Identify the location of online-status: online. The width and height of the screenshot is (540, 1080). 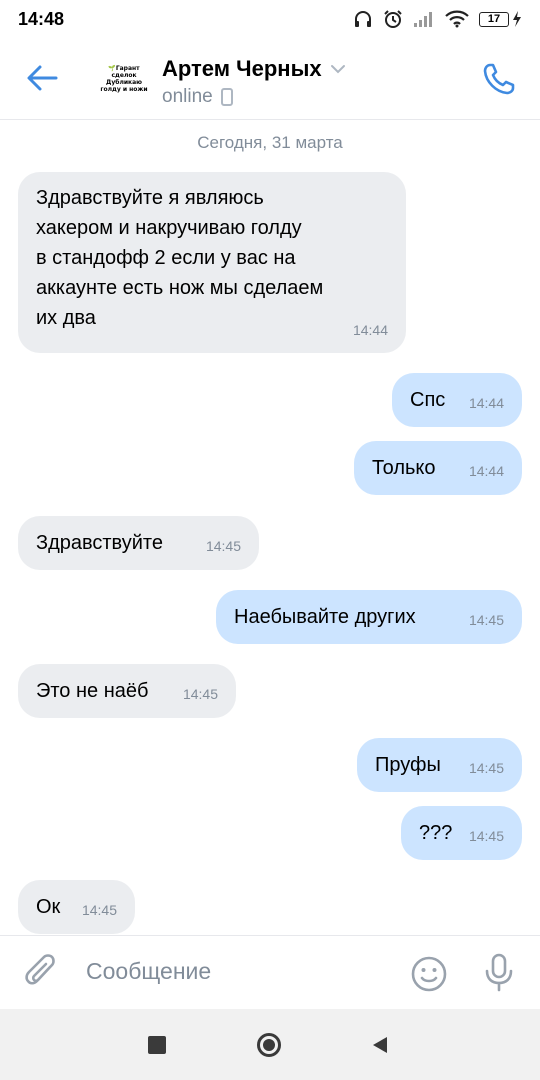
(187, 96).